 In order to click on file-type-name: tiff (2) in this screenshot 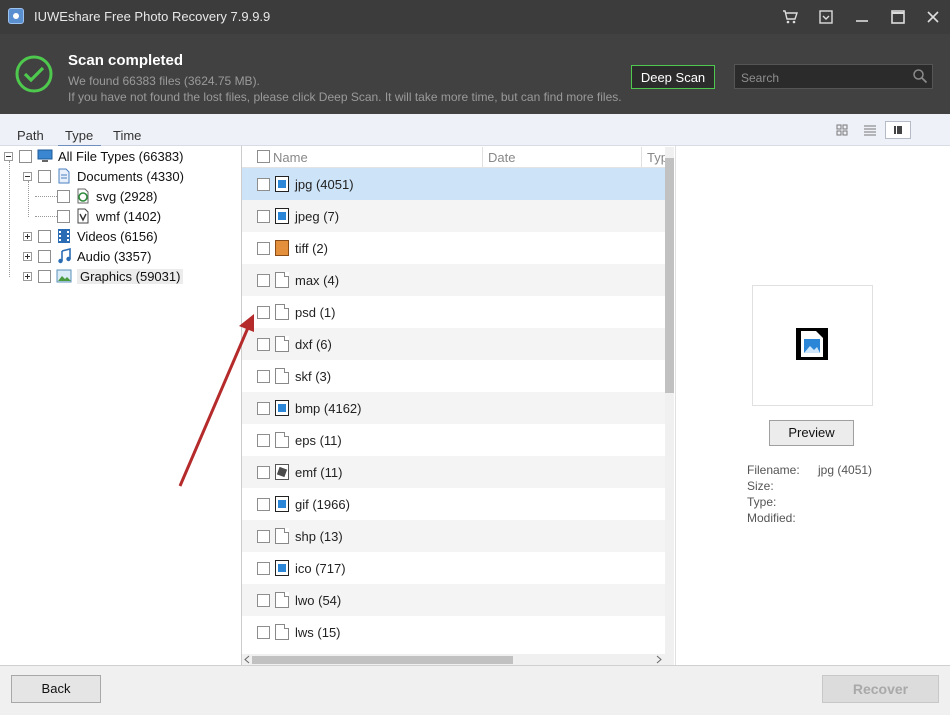, I will do `click(311, 248)`.